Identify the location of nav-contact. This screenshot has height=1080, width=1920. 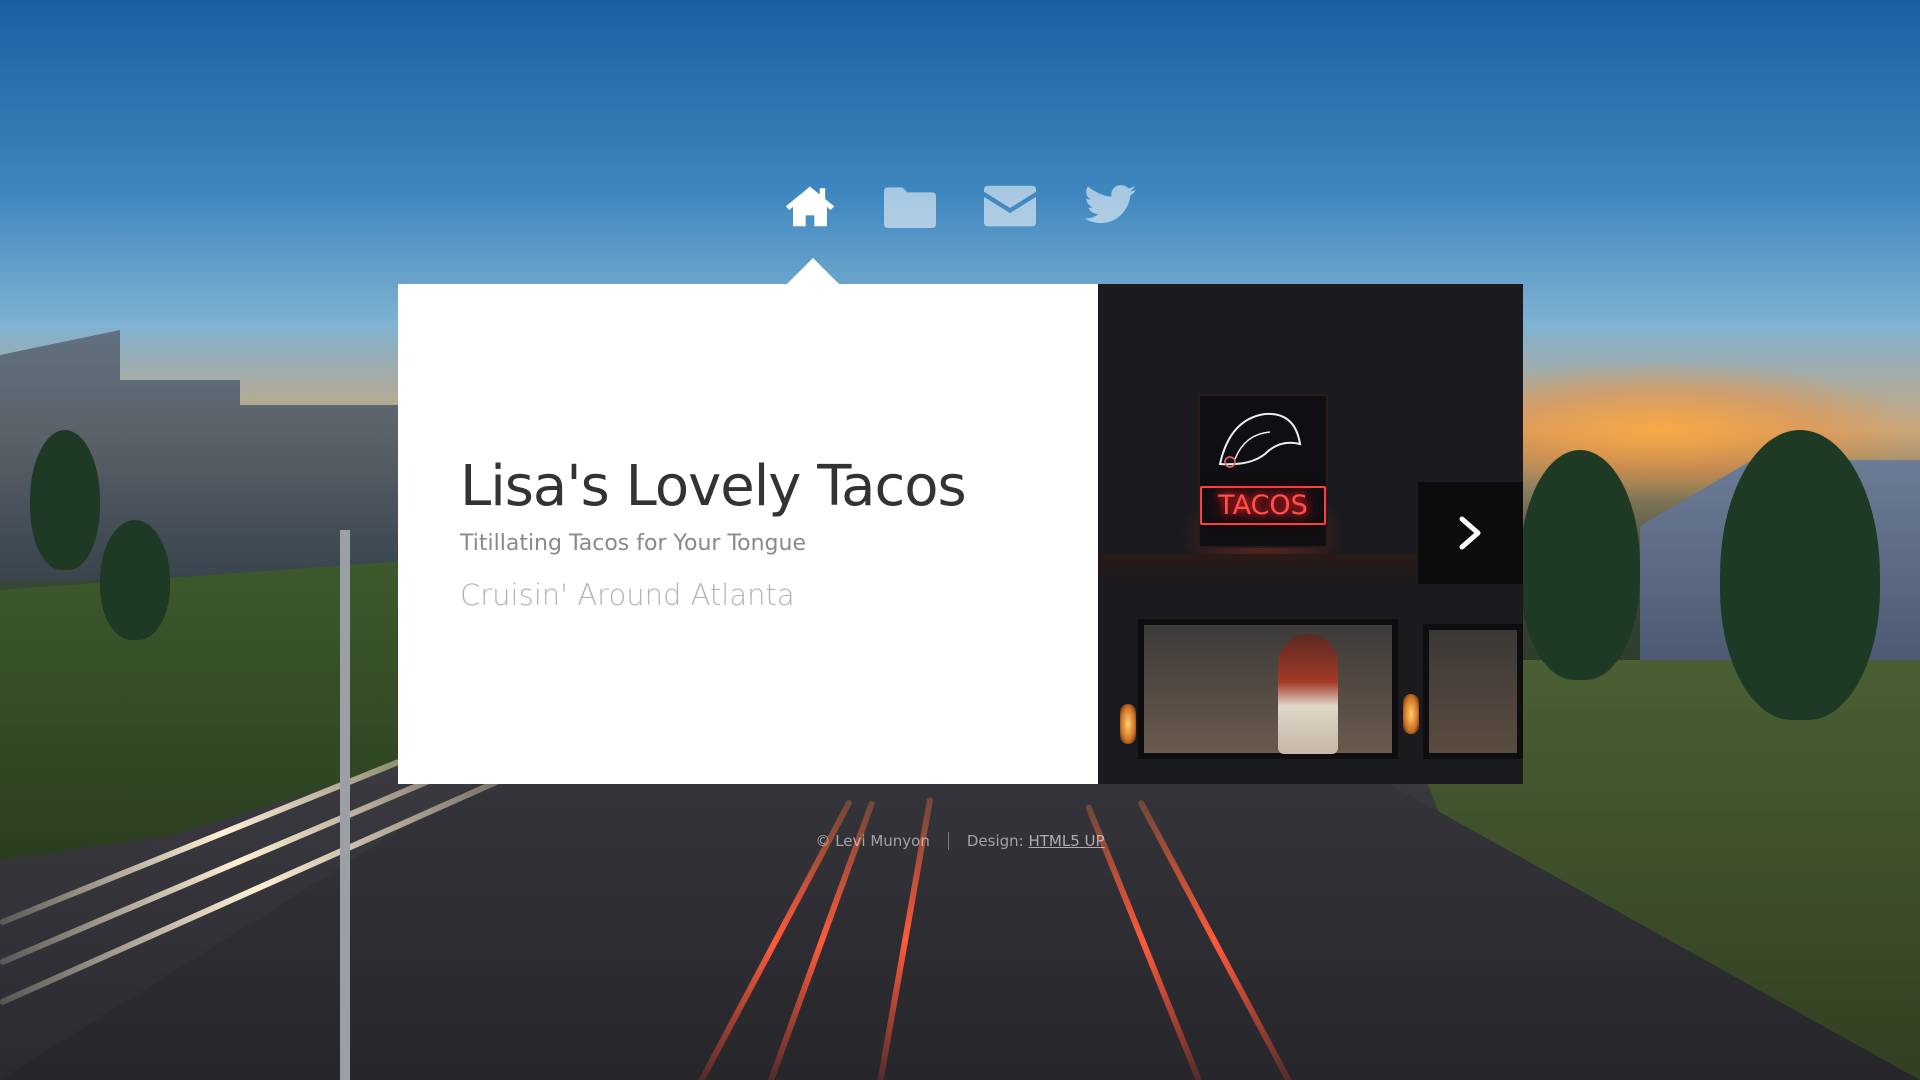
(1010, 206).